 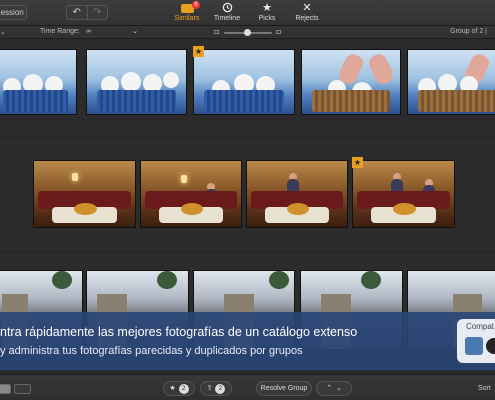 I want to click on share-icon: ⇪, so click(x=209, y=388).